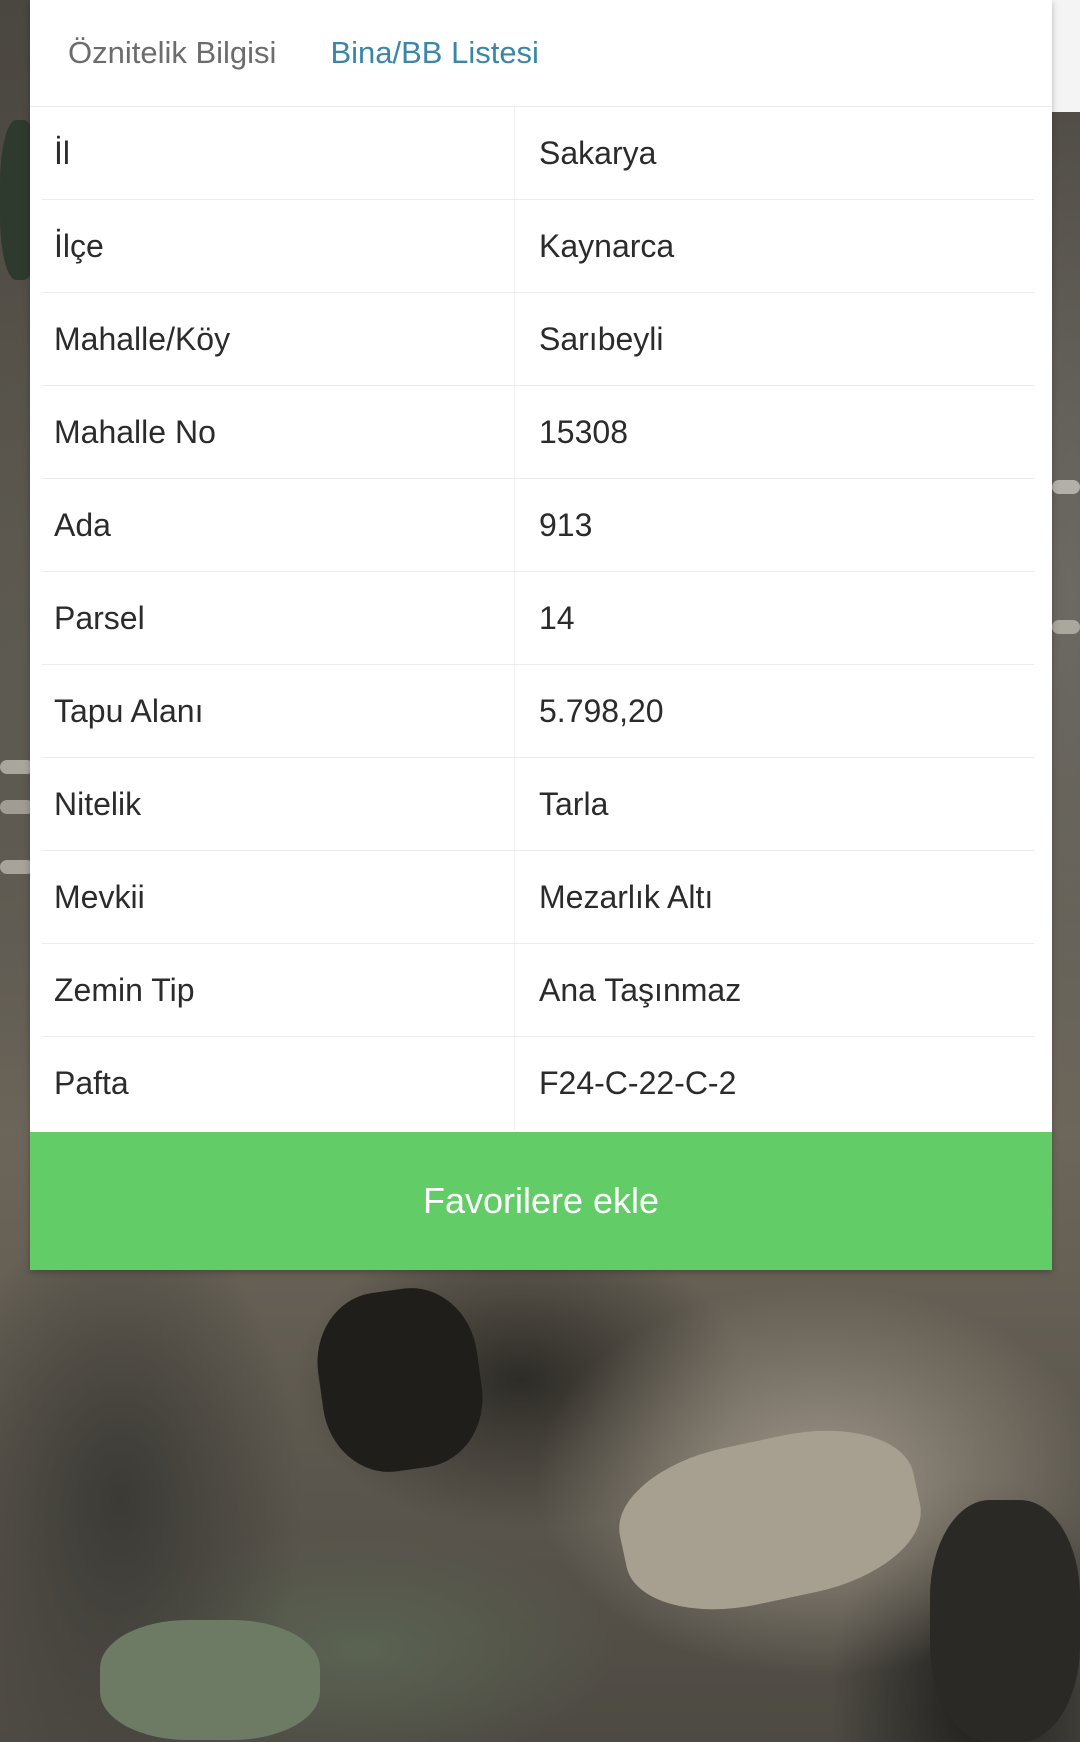 The image size is (1080, 1742). I want to click on row-label: Parsel, so click(272, 618).